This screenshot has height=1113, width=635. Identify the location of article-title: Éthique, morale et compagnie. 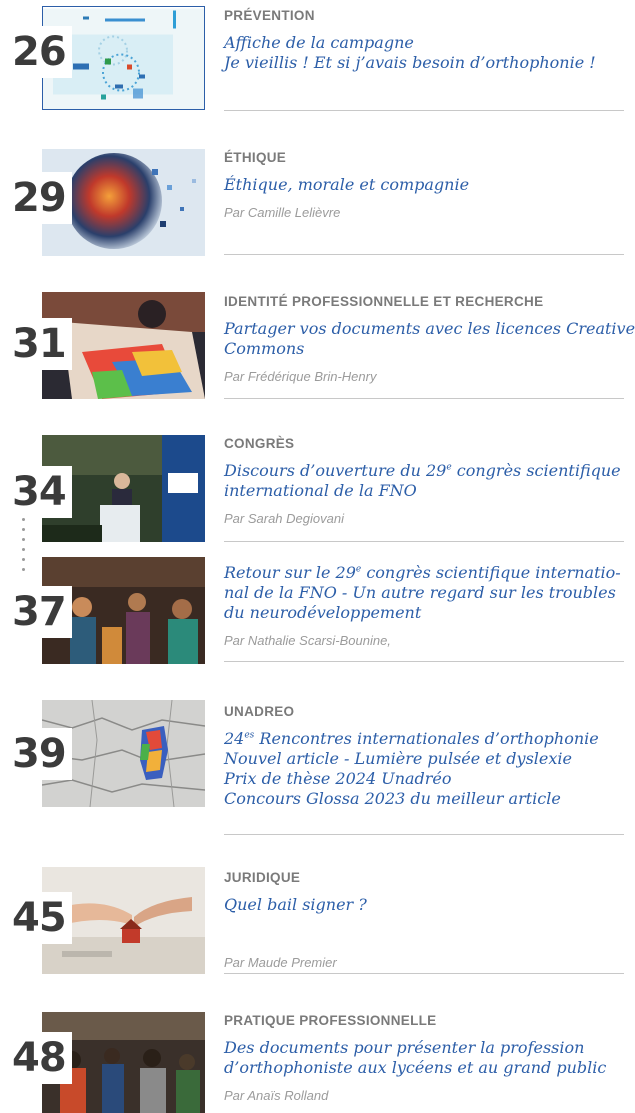
(424, 185).